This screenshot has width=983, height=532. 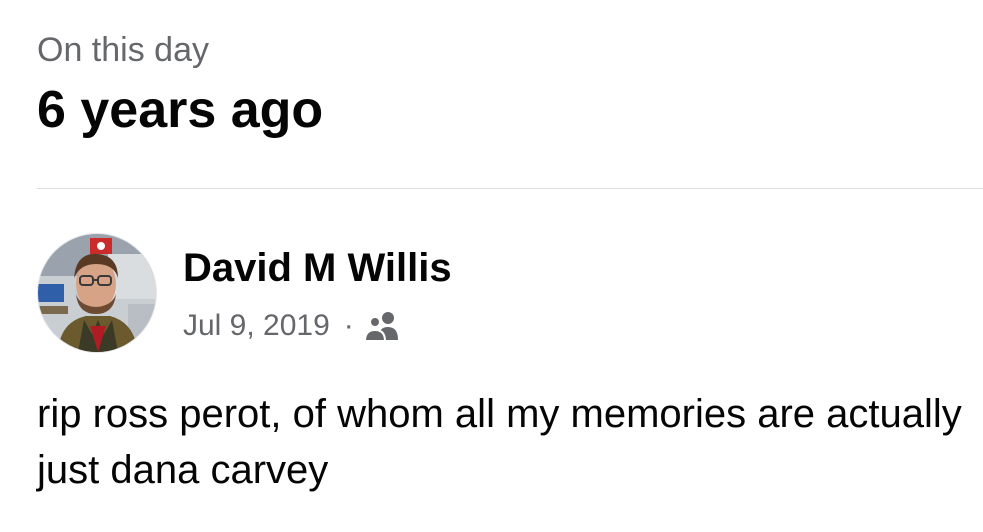 I want to click on author-name: David M Willis, so click(x=317, y=268).